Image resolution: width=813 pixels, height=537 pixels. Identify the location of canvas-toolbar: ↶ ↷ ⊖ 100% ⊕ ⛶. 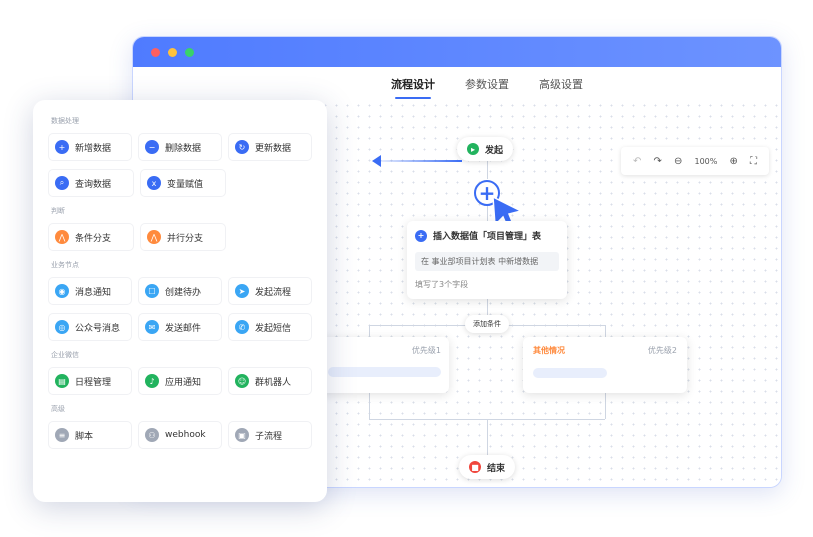
(695, 161).